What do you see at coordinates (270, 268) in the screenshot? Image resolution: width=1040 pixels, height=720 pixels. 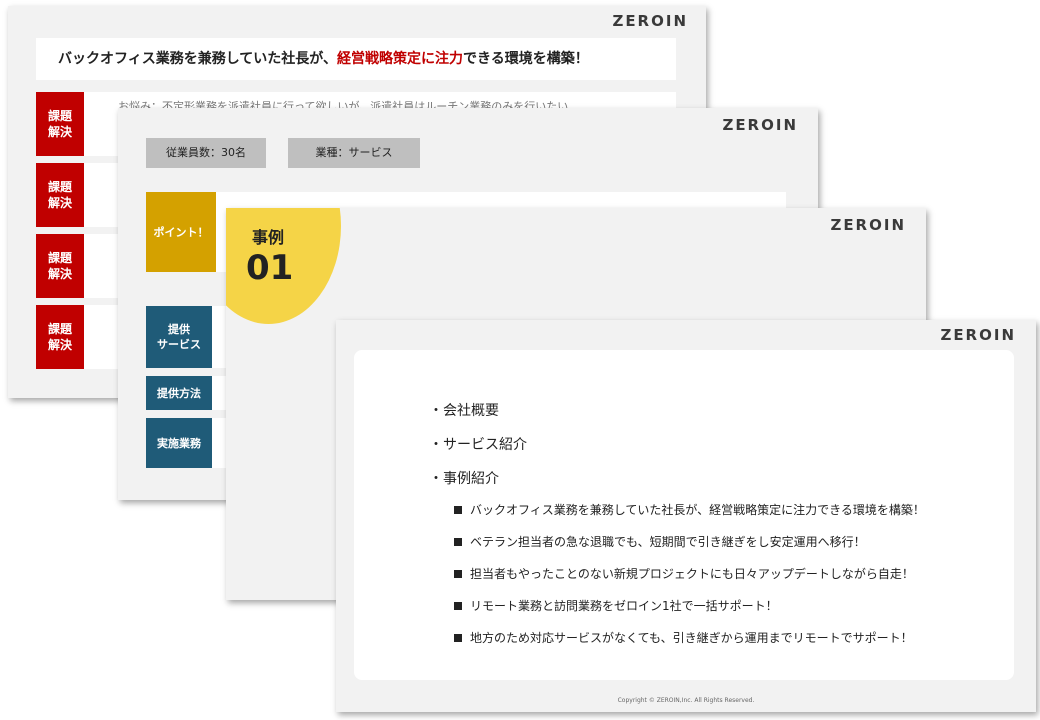 I see `case-number: 01` at bounding box center [270, 268].